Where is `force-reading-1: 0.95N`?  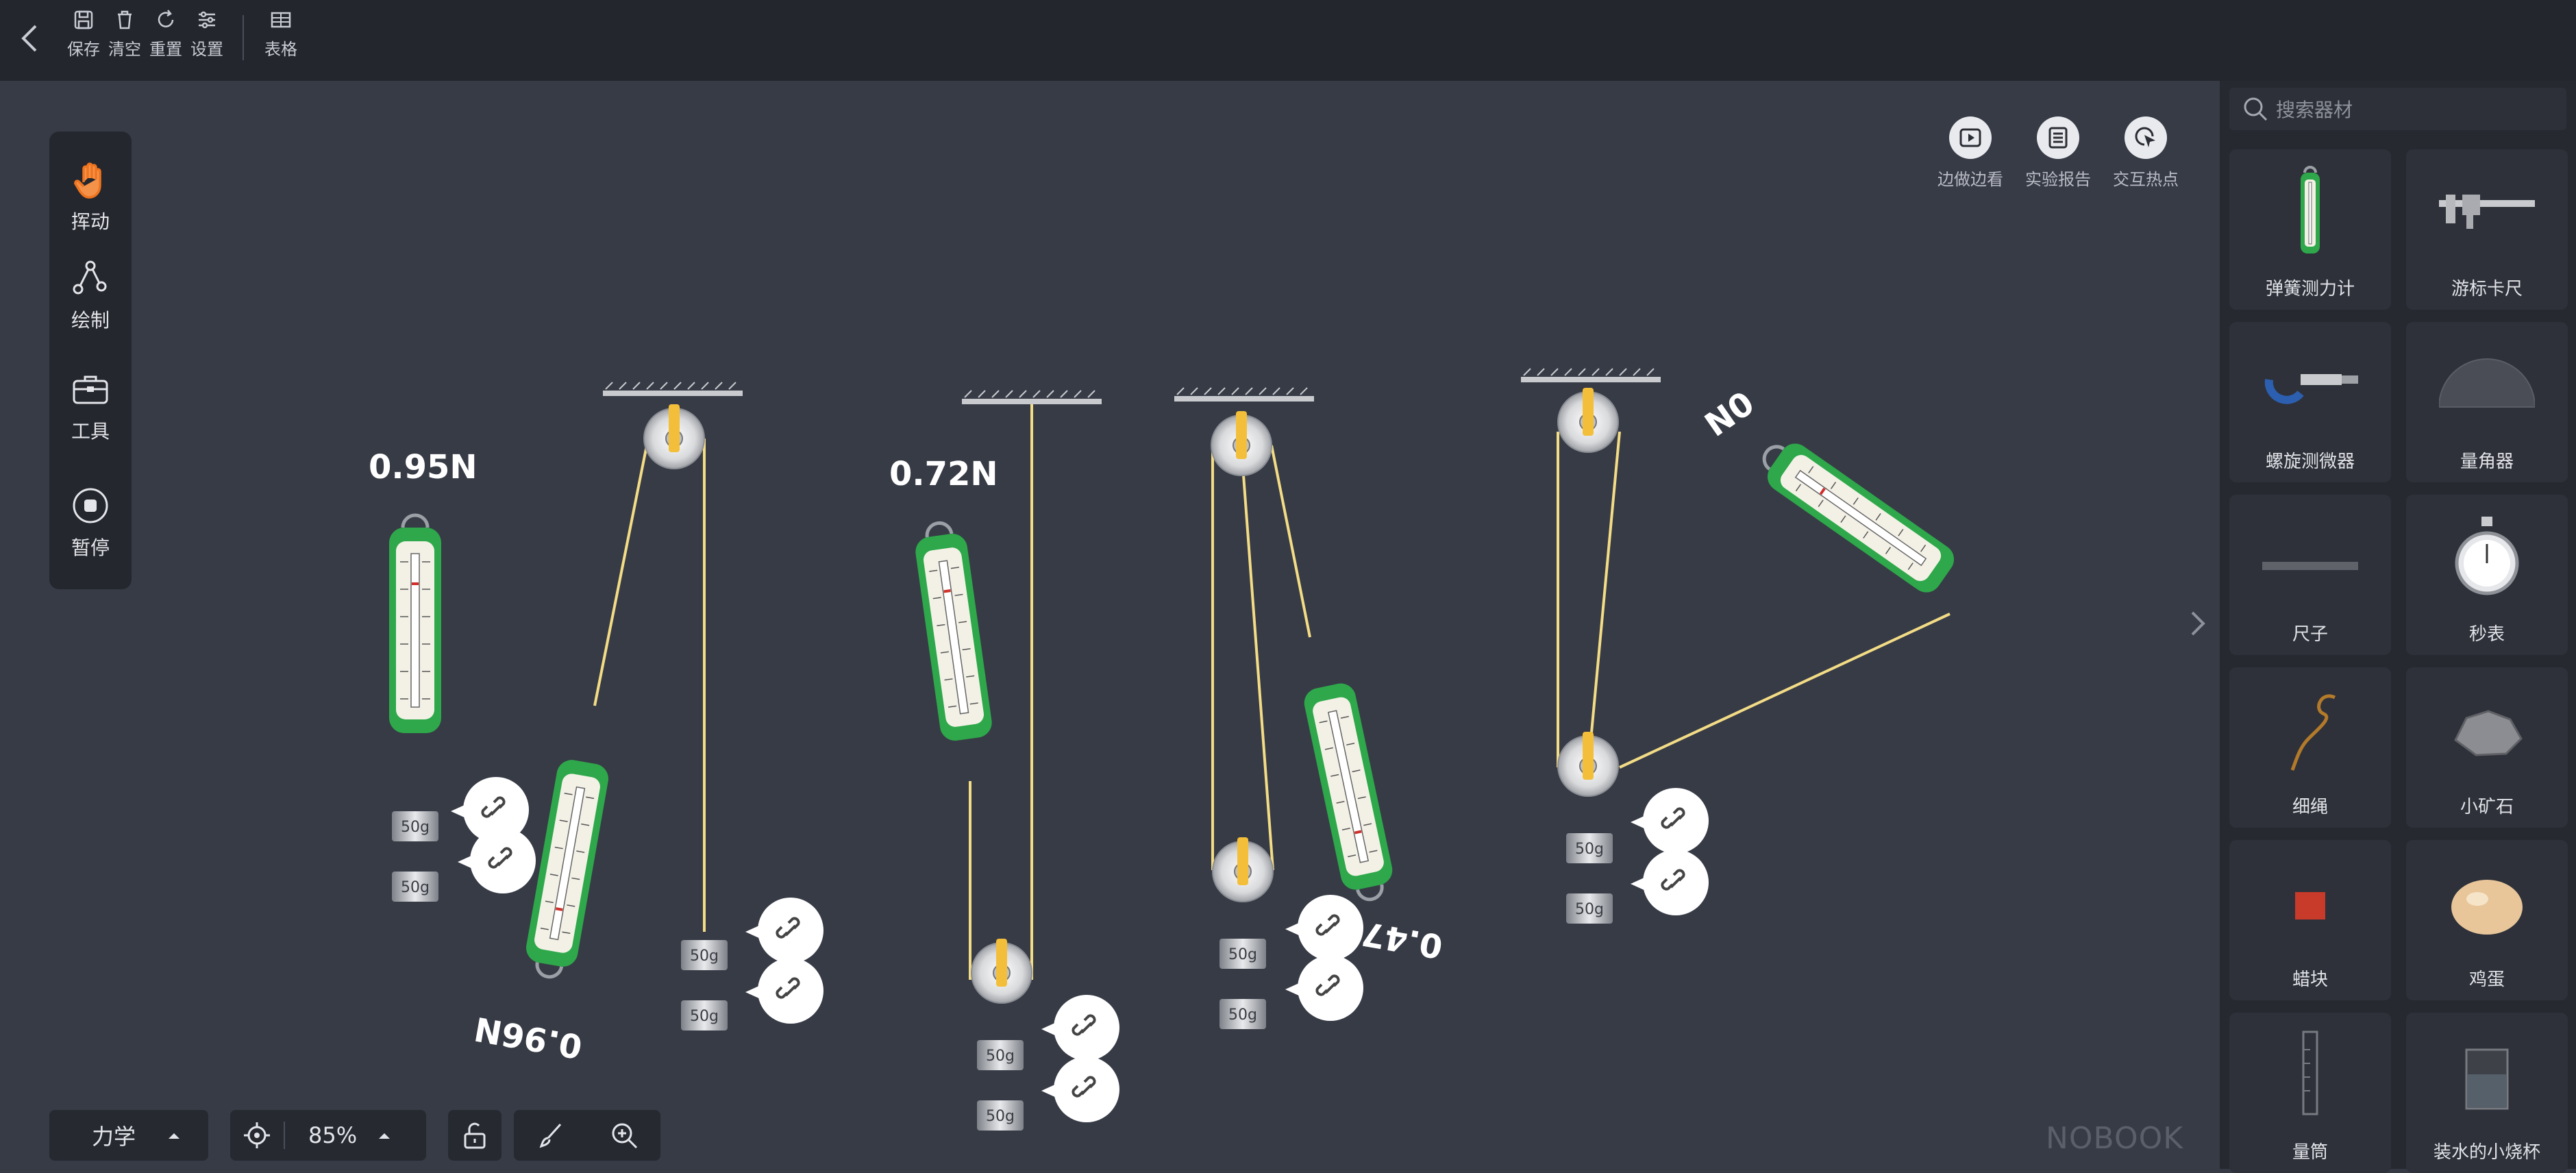 force-reading-1: 0.95N is located at coordinates (423, 467).